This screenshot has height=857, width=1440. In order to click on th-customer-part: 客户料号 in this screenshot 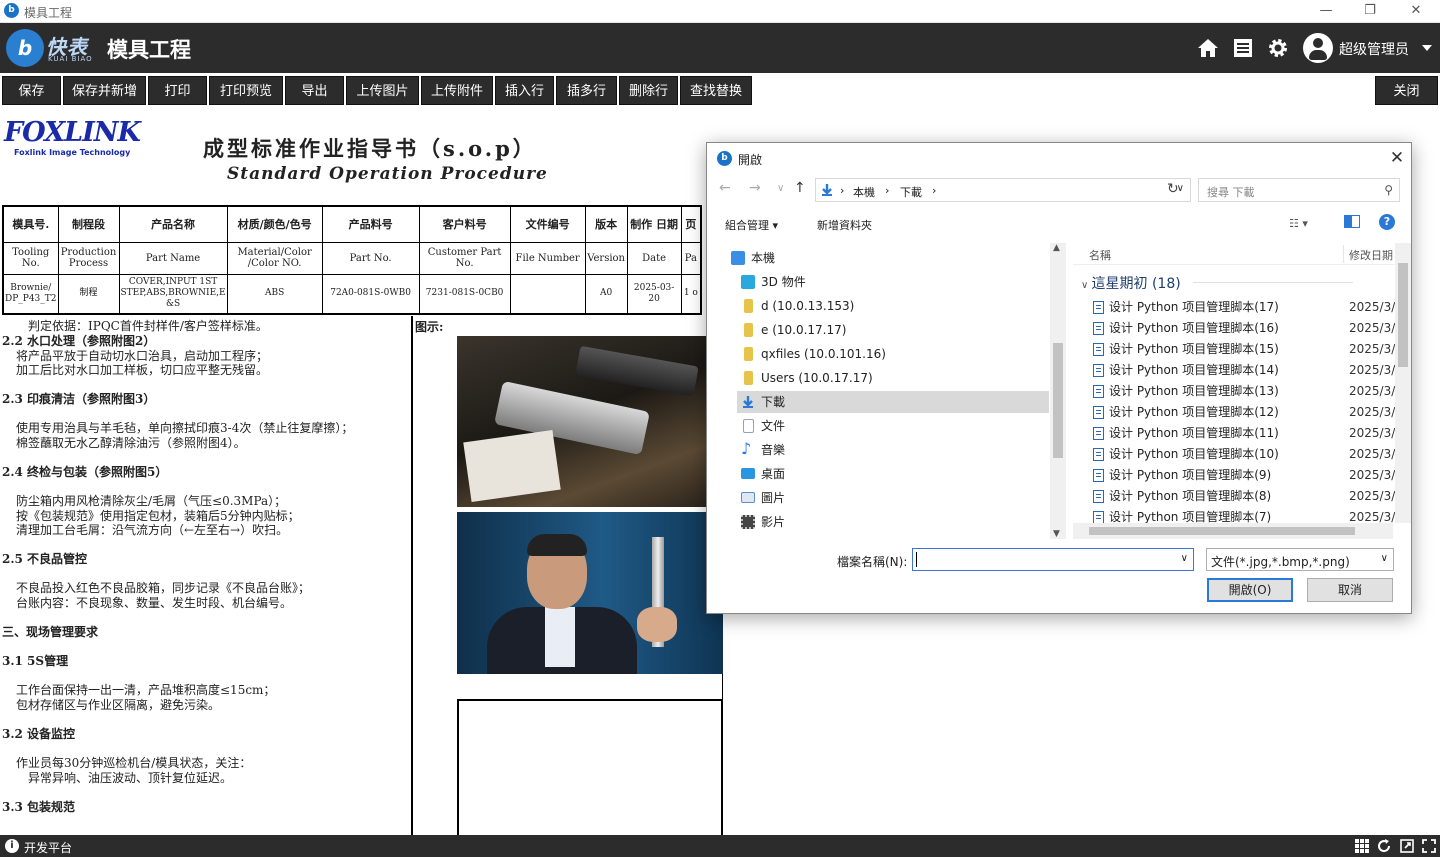, I will do `click(464, 224)`.